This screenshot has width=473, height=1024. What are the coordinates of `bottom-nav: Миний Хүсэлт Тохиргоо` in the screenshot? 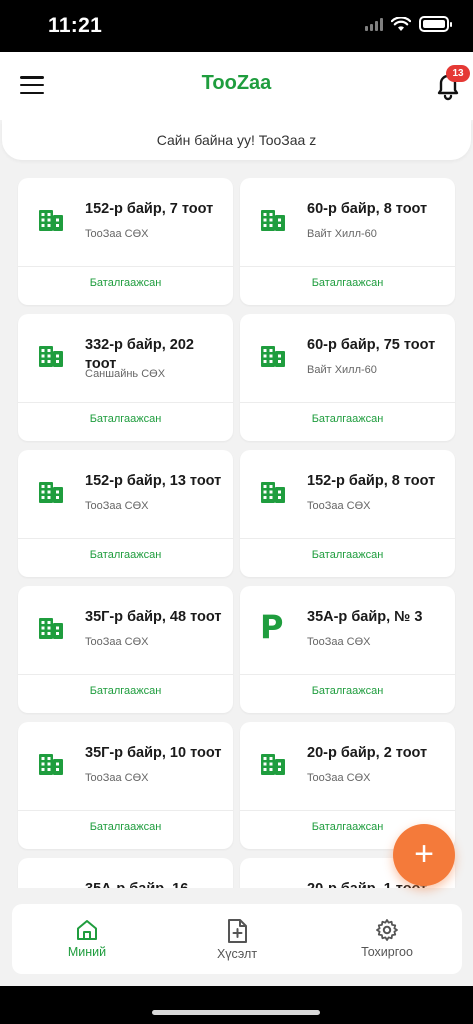 It's located at (237, 939).